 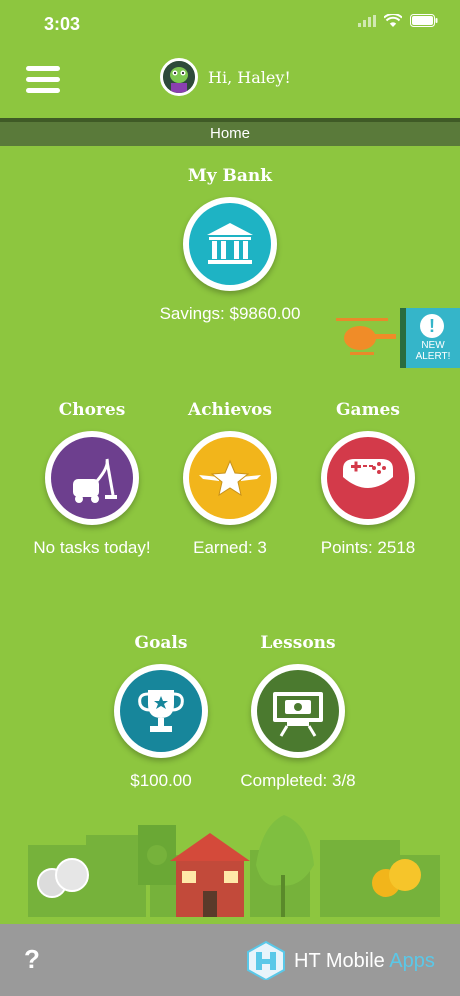 I want to click on status-icons, so click(x=398, y=20).